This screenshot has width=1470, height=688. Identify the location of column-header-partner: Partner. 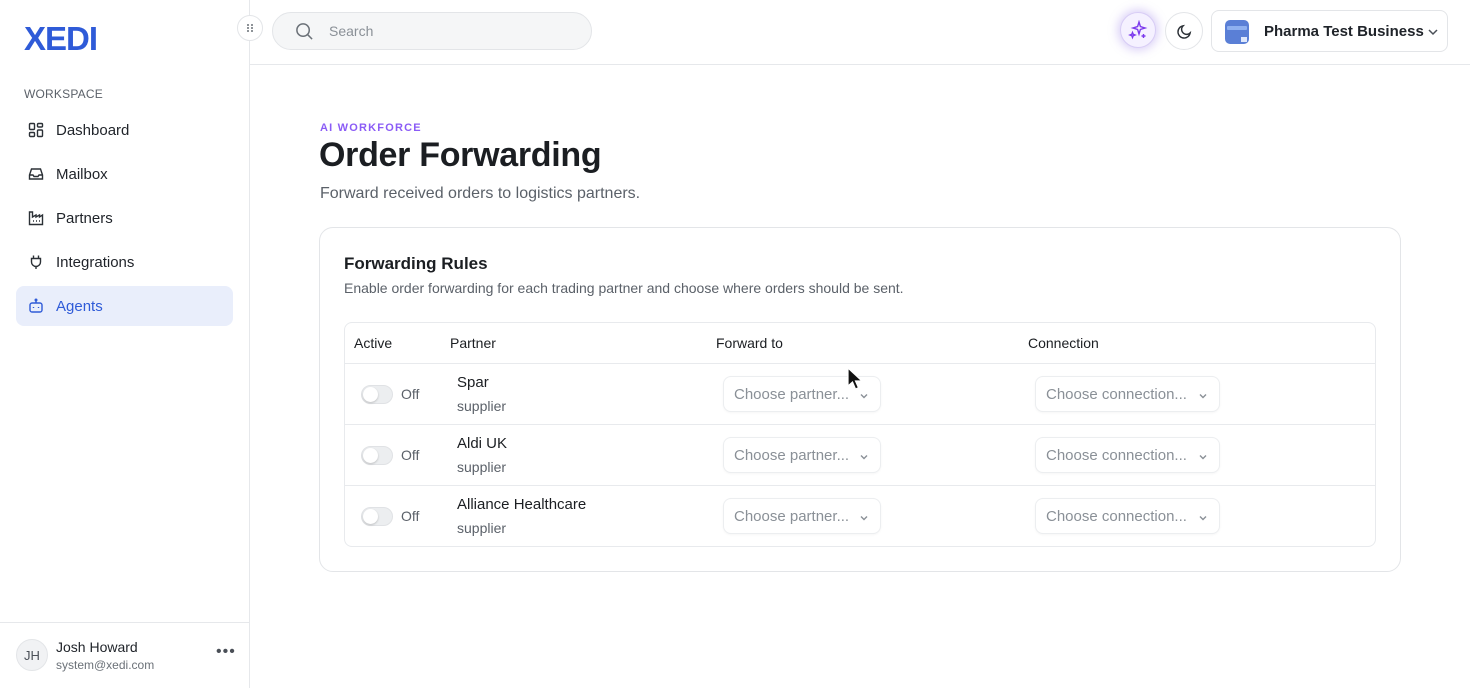
(473, 343).